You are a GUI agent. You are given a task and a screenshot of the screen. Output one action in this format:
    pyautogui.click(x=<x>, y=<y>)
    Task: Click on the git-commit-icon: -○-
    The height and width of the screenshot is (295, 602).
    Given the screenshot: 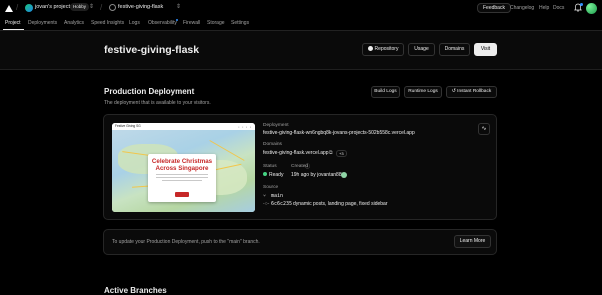 What is the action you would take?
    pyautogui.click(x=266, y=204)
    